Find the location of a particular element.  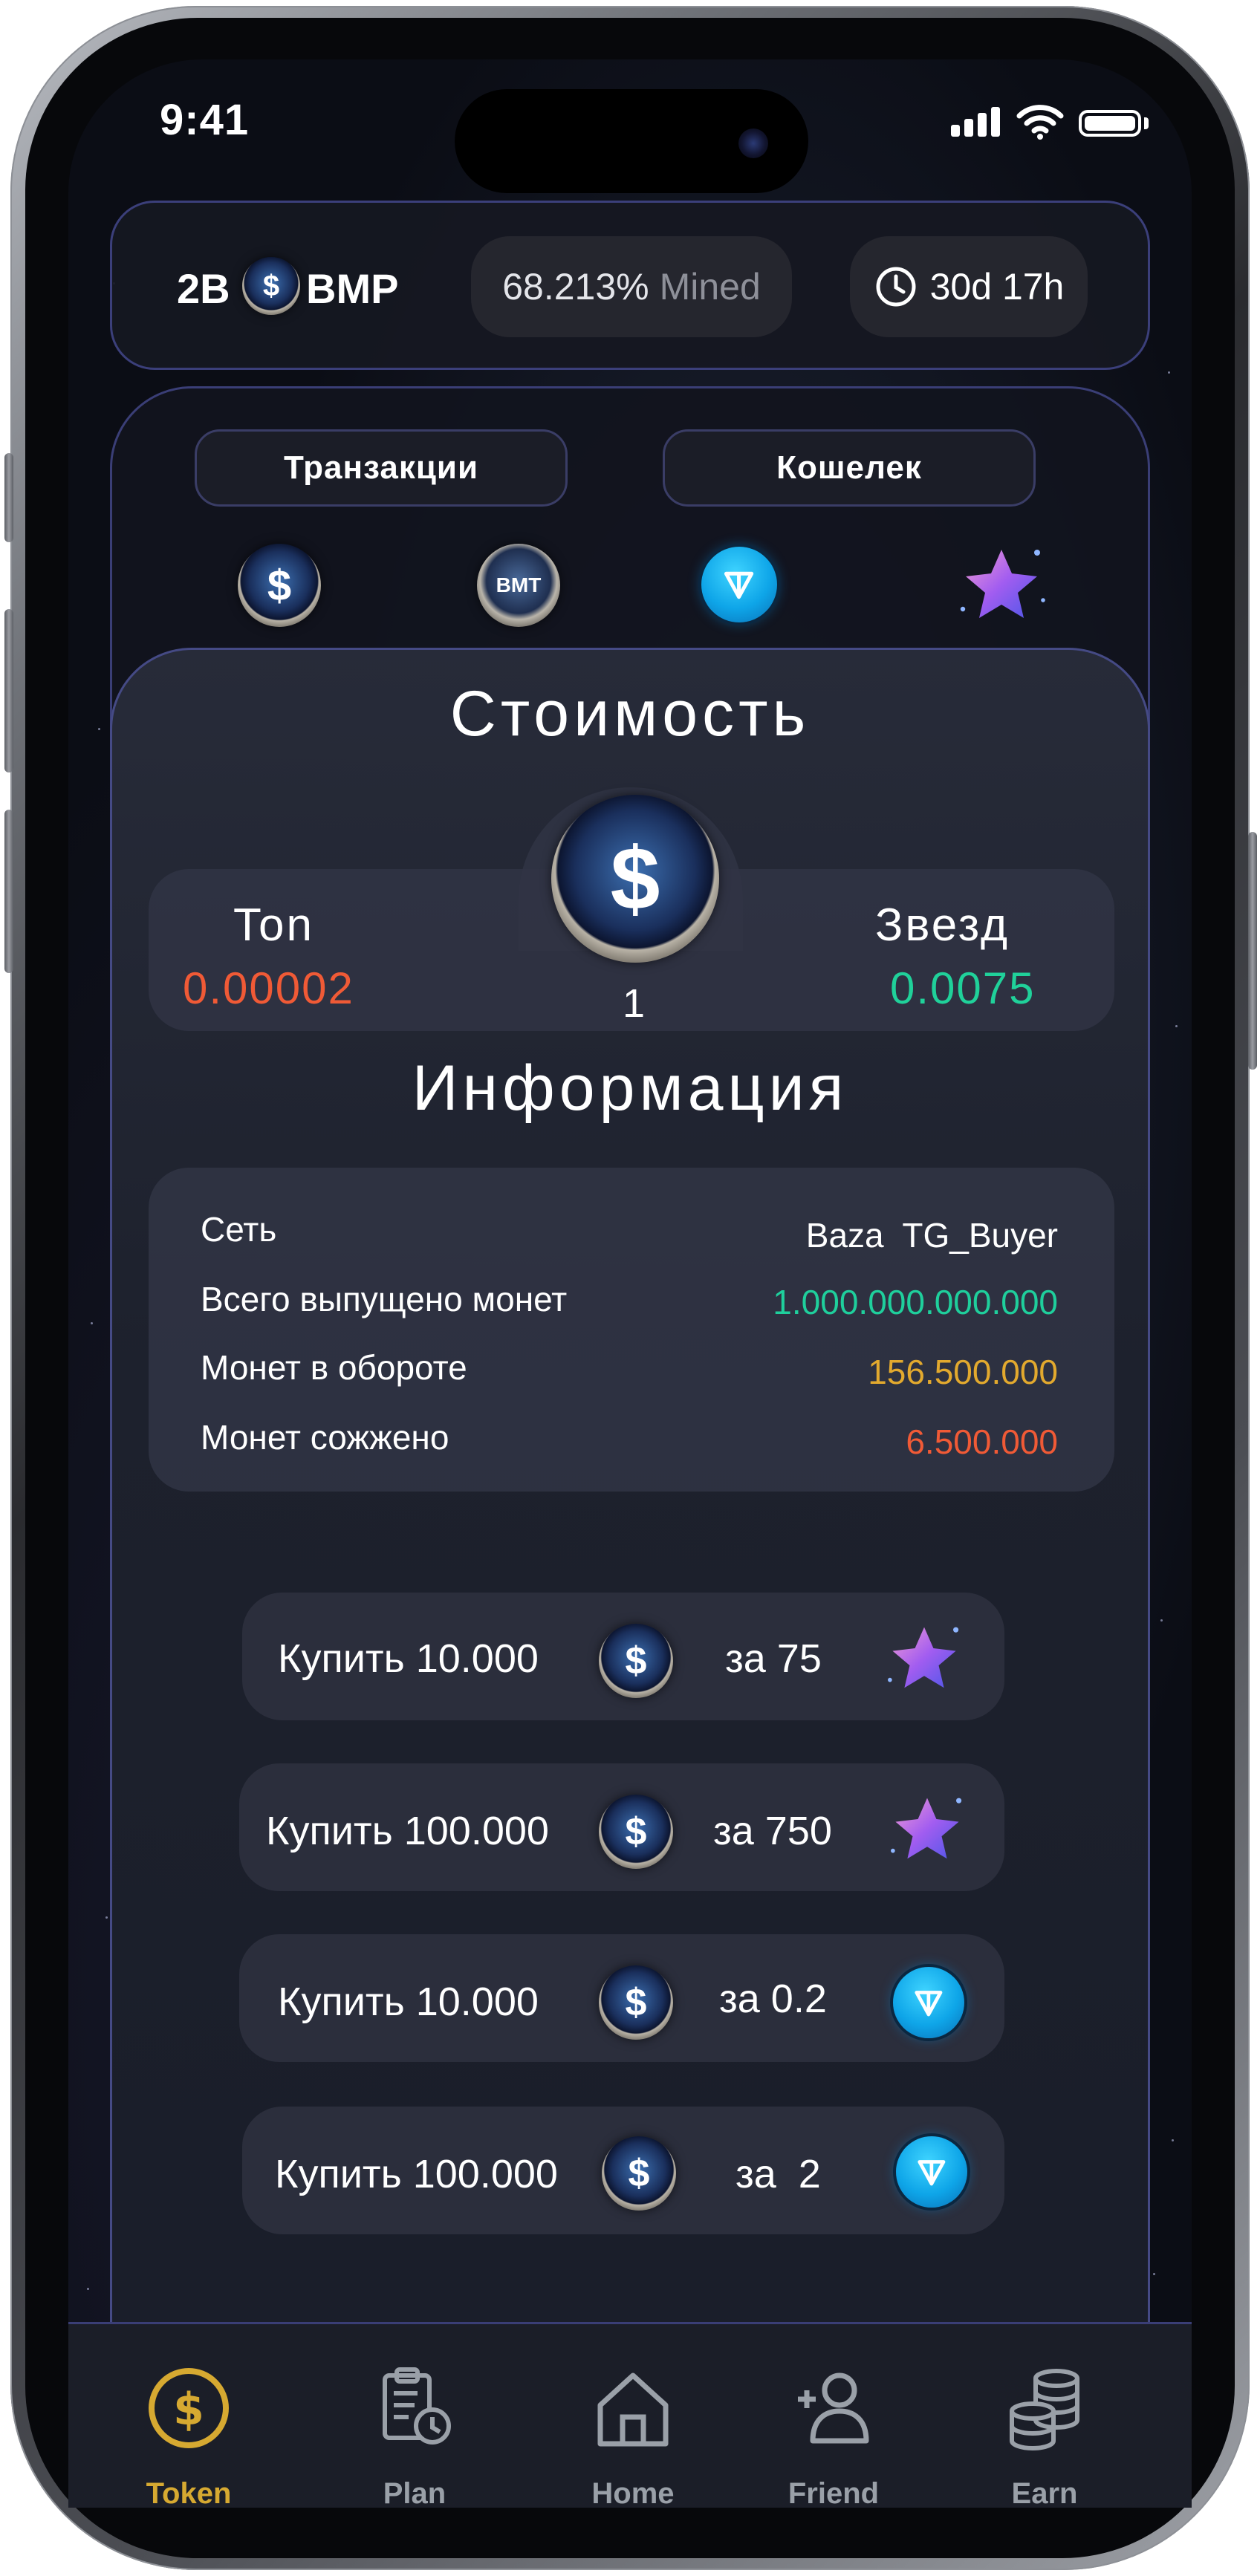

transactions-button: Транзакции is located at coordinates (382, 468).